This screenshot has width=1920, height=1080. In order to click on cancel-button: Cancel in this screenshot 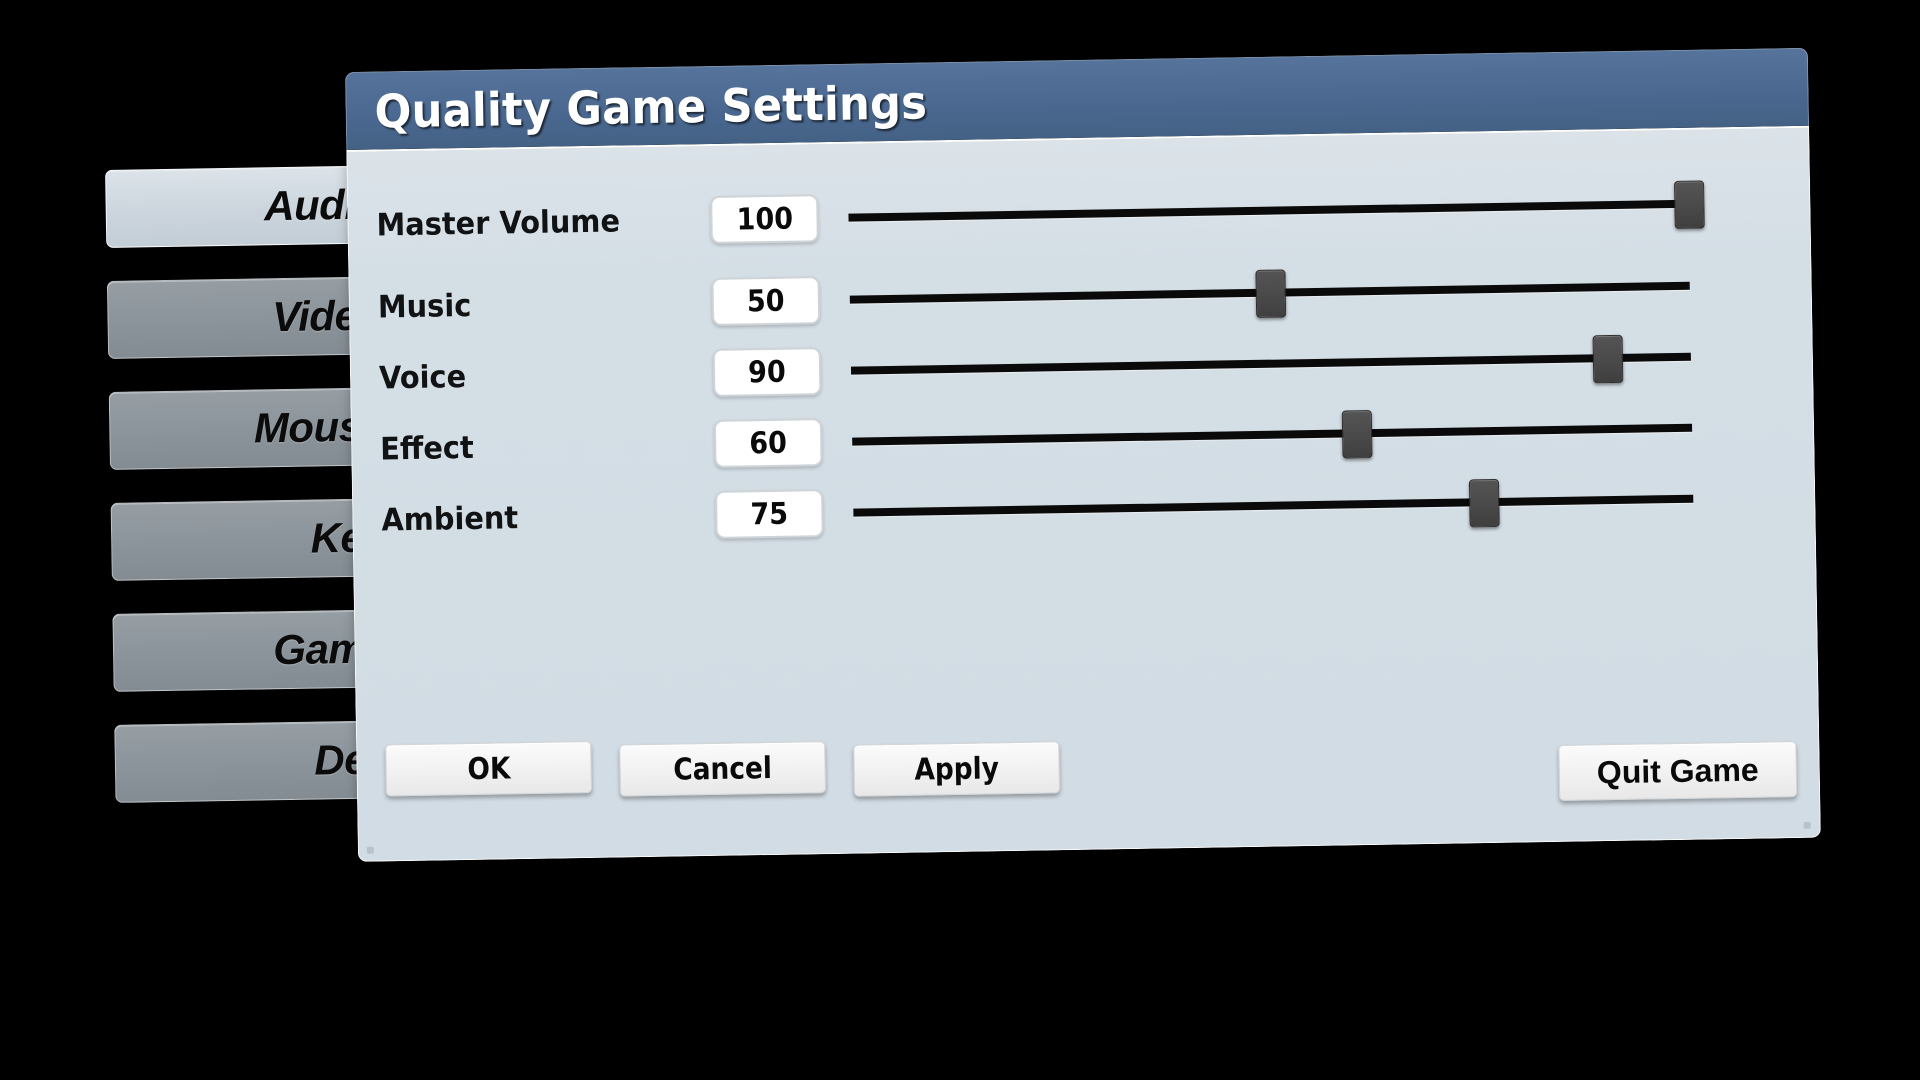, I will do `click(723, 769)`.